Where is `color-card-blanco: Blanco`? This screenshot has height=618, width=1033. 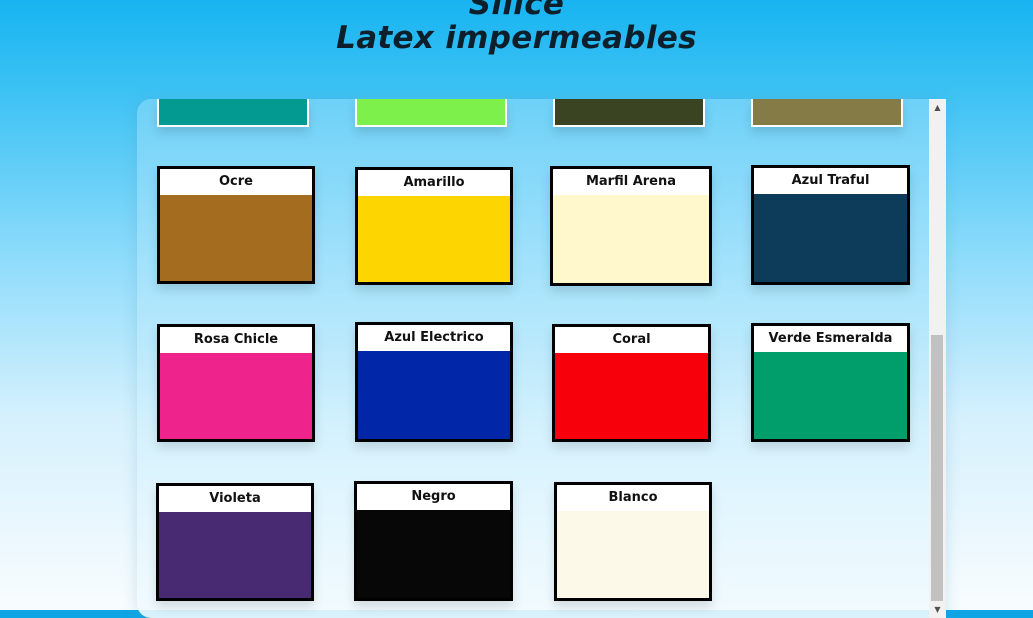
color-card-blanco: Blanco is located at coordinates (633, 541).